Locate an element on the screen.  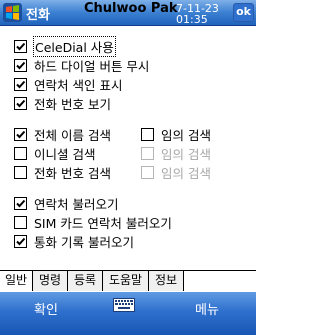
option-label: 전화 번호 보기 is located at coordinates (72, 104).